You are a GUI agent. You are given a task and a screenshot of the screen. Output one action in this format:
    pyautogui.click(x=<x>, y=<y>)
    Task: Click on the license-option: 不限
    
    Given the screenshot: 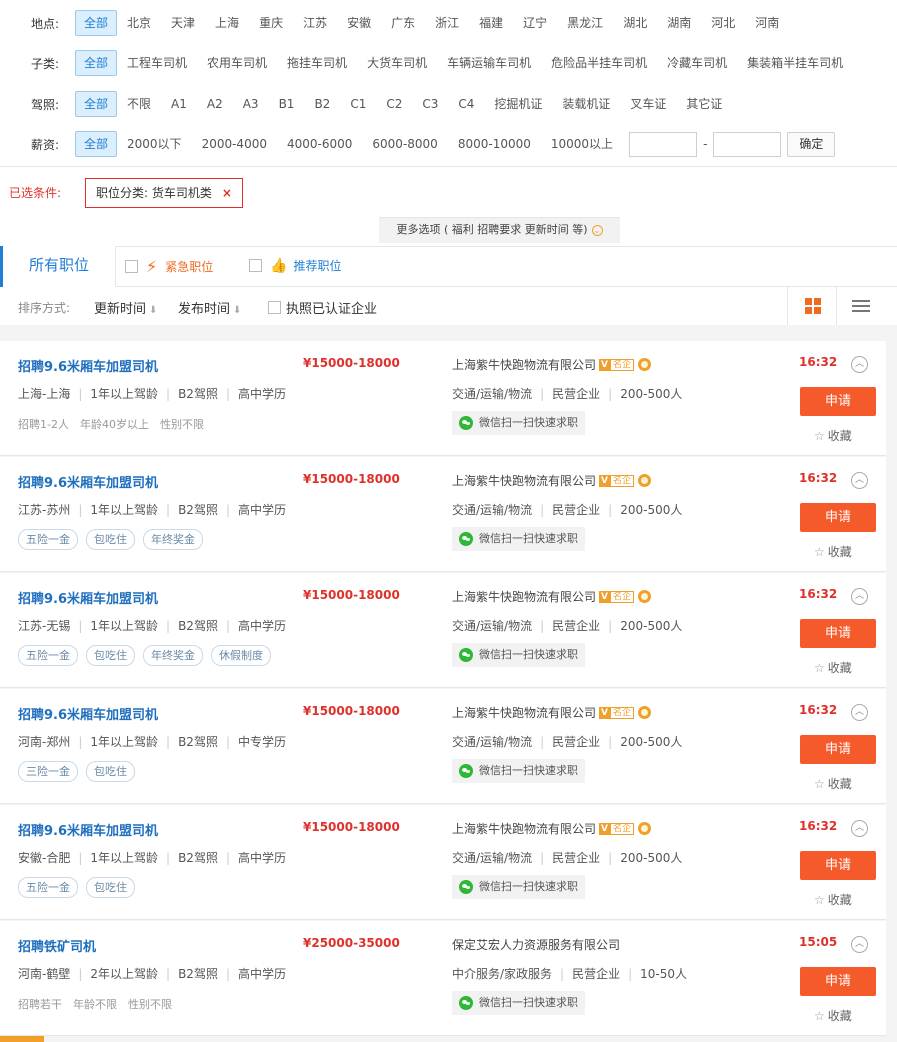 What is the action you would take?
    pyautogui.click(x=139, y=104)
    